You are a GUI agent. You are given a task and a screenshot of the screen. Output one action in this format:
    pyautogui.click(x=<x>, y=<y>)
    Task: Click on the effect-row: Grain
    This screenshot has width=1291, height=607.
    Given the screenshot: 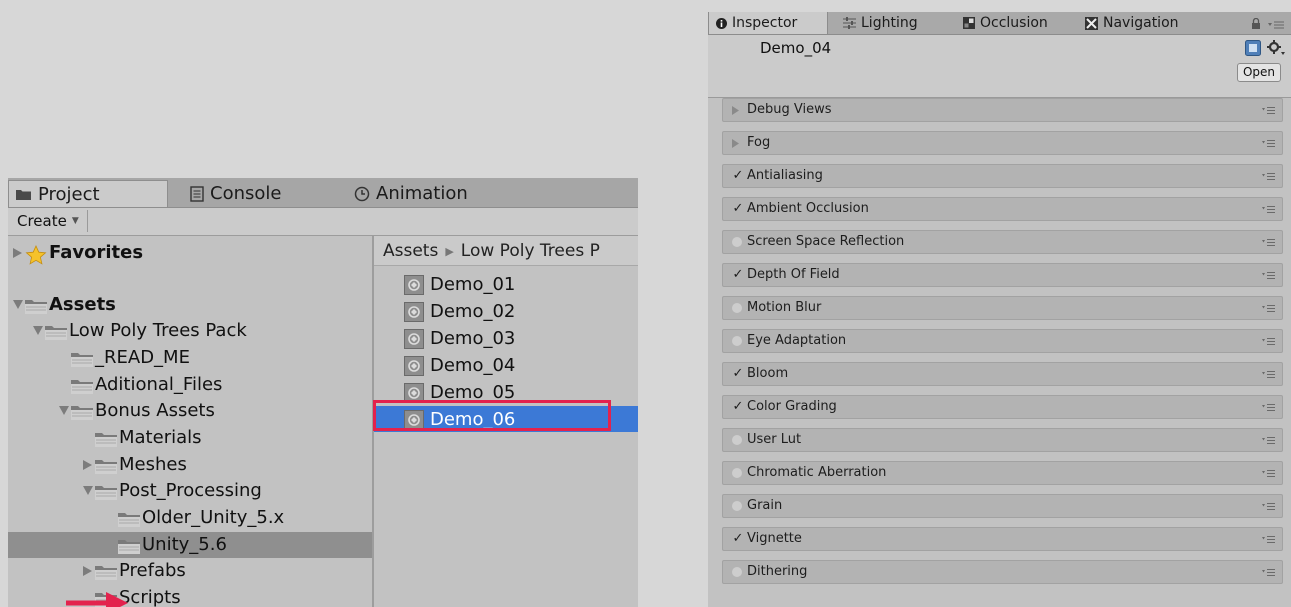 What is the action you would take?
    pyautogui.click(x=1002, y=506)
    